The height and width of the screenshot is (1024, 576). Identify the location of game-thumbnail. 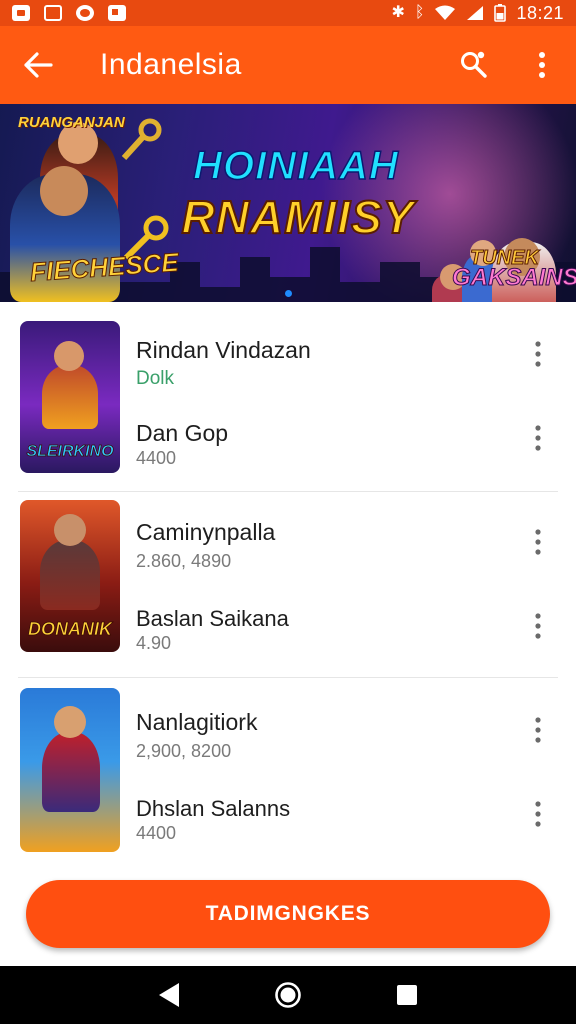
(70, 770).